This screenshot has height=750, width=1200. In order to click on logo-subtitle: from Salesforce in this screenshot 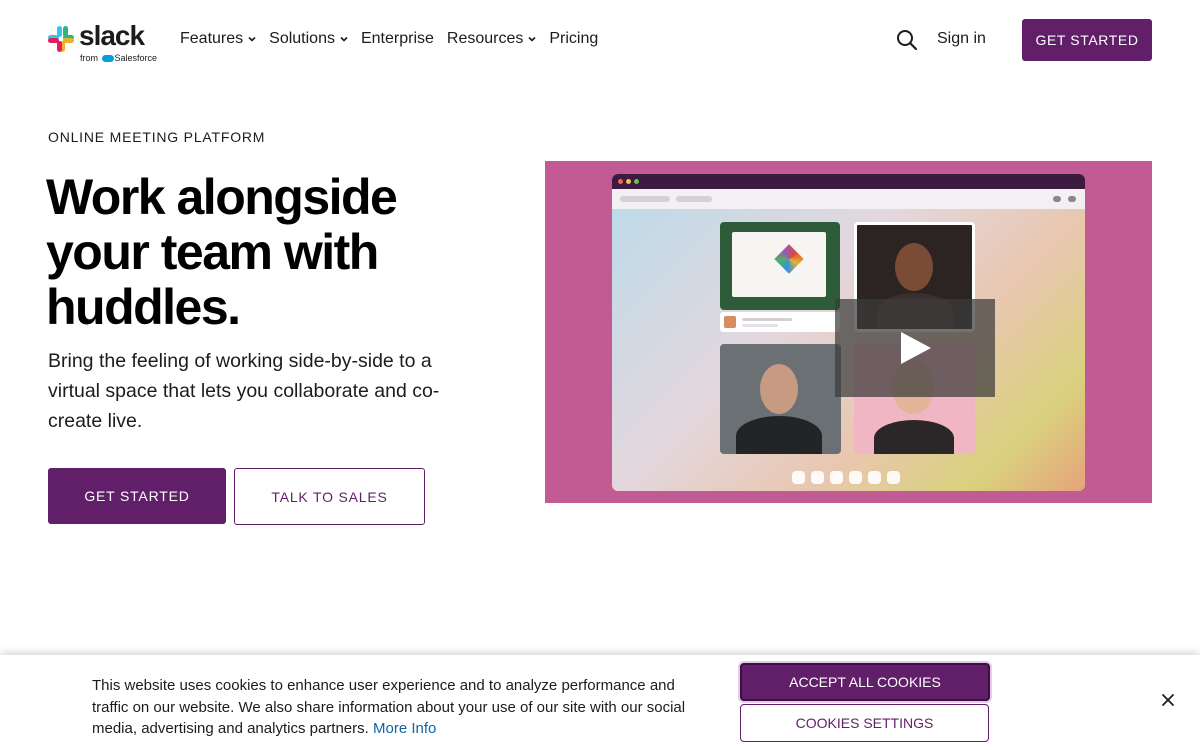, I will do `click(118, 58)`.